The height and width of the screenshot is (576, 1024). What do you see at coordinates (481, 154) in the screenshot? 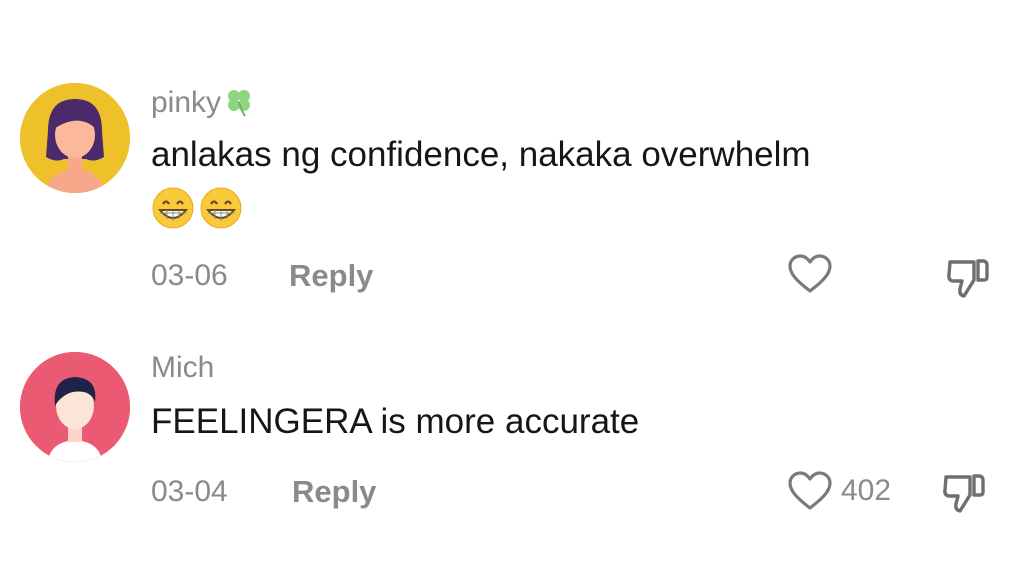
I see `comment-text: anlakas ng confidence, nakaka overwhelm` at bounding box center [481, 154].